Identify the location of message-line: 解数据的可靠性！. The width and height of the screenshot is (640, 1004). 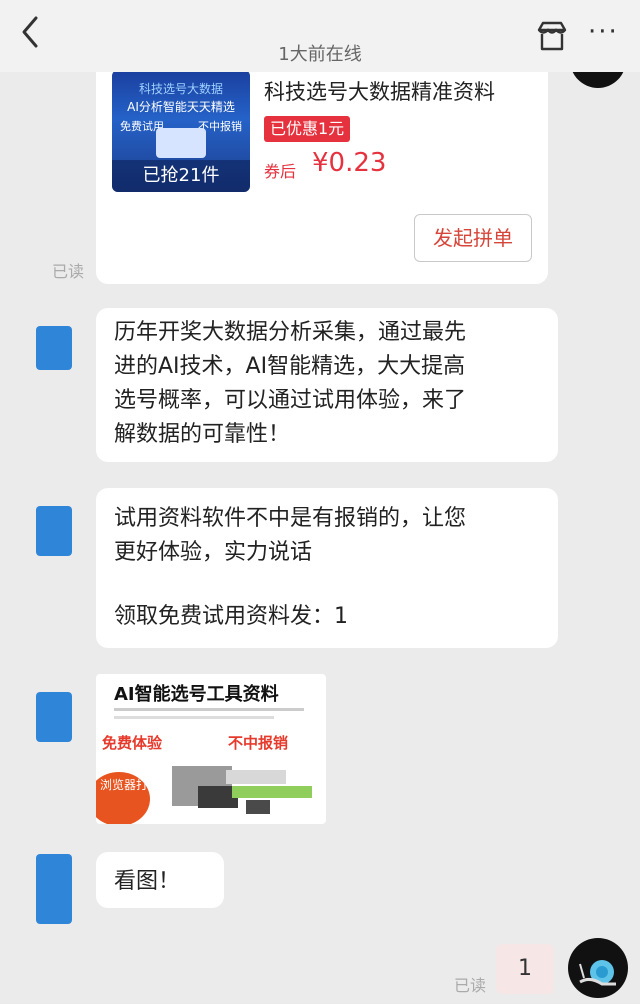
(202, 434).